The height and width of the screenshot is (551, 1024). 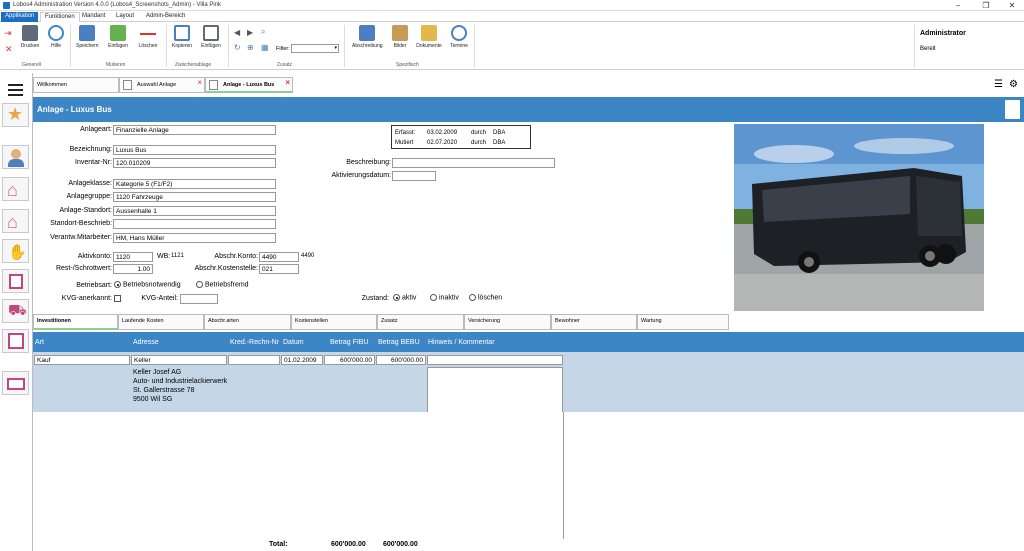 I want to click on menu-admin-bereich: Admin-Bereich, so click(x=165, y=17).